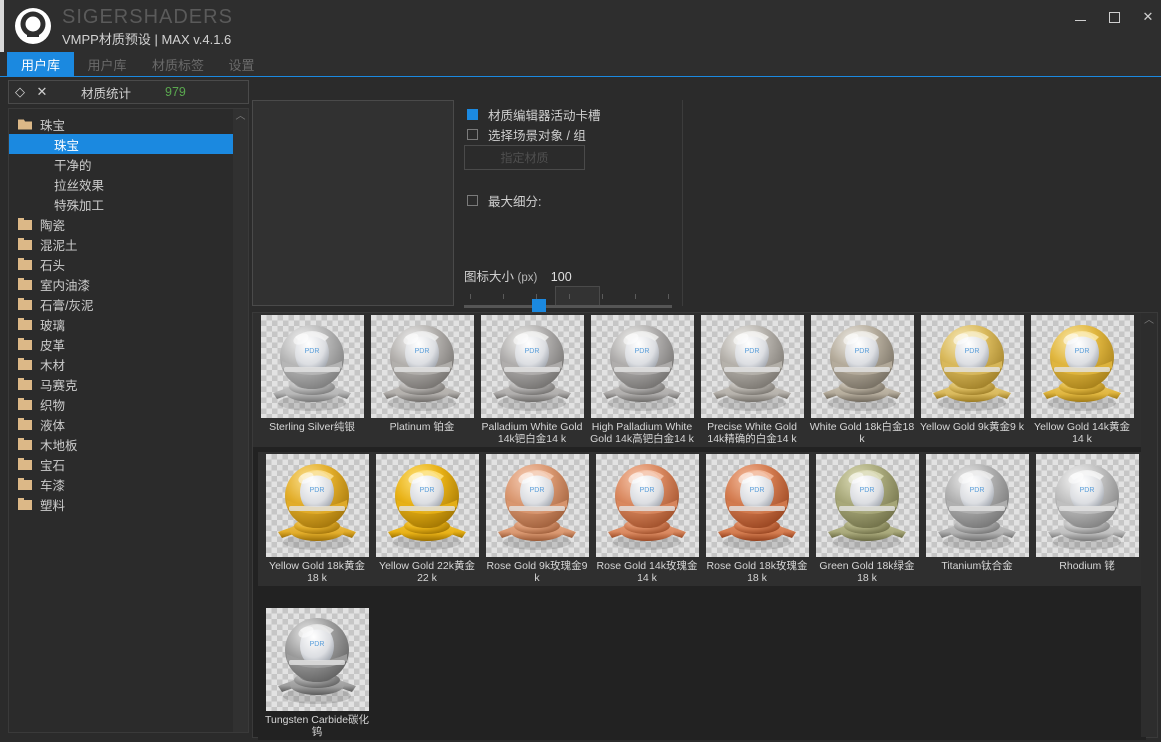  What do you see at coordinates (121, 384) in the screenshot?
I see `tree-item: 马赛克` at bounding box center [121, 384].